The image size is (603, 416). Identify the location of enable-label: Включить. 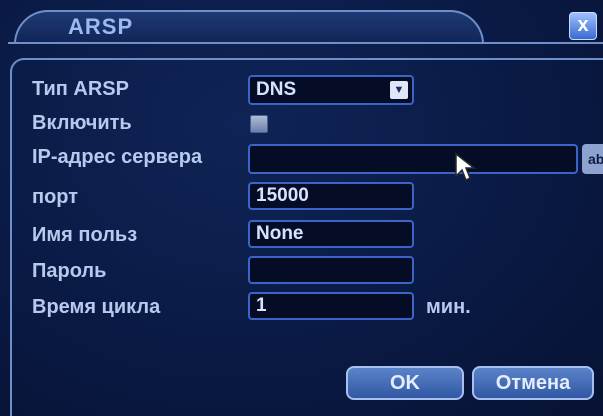
(82, 123).